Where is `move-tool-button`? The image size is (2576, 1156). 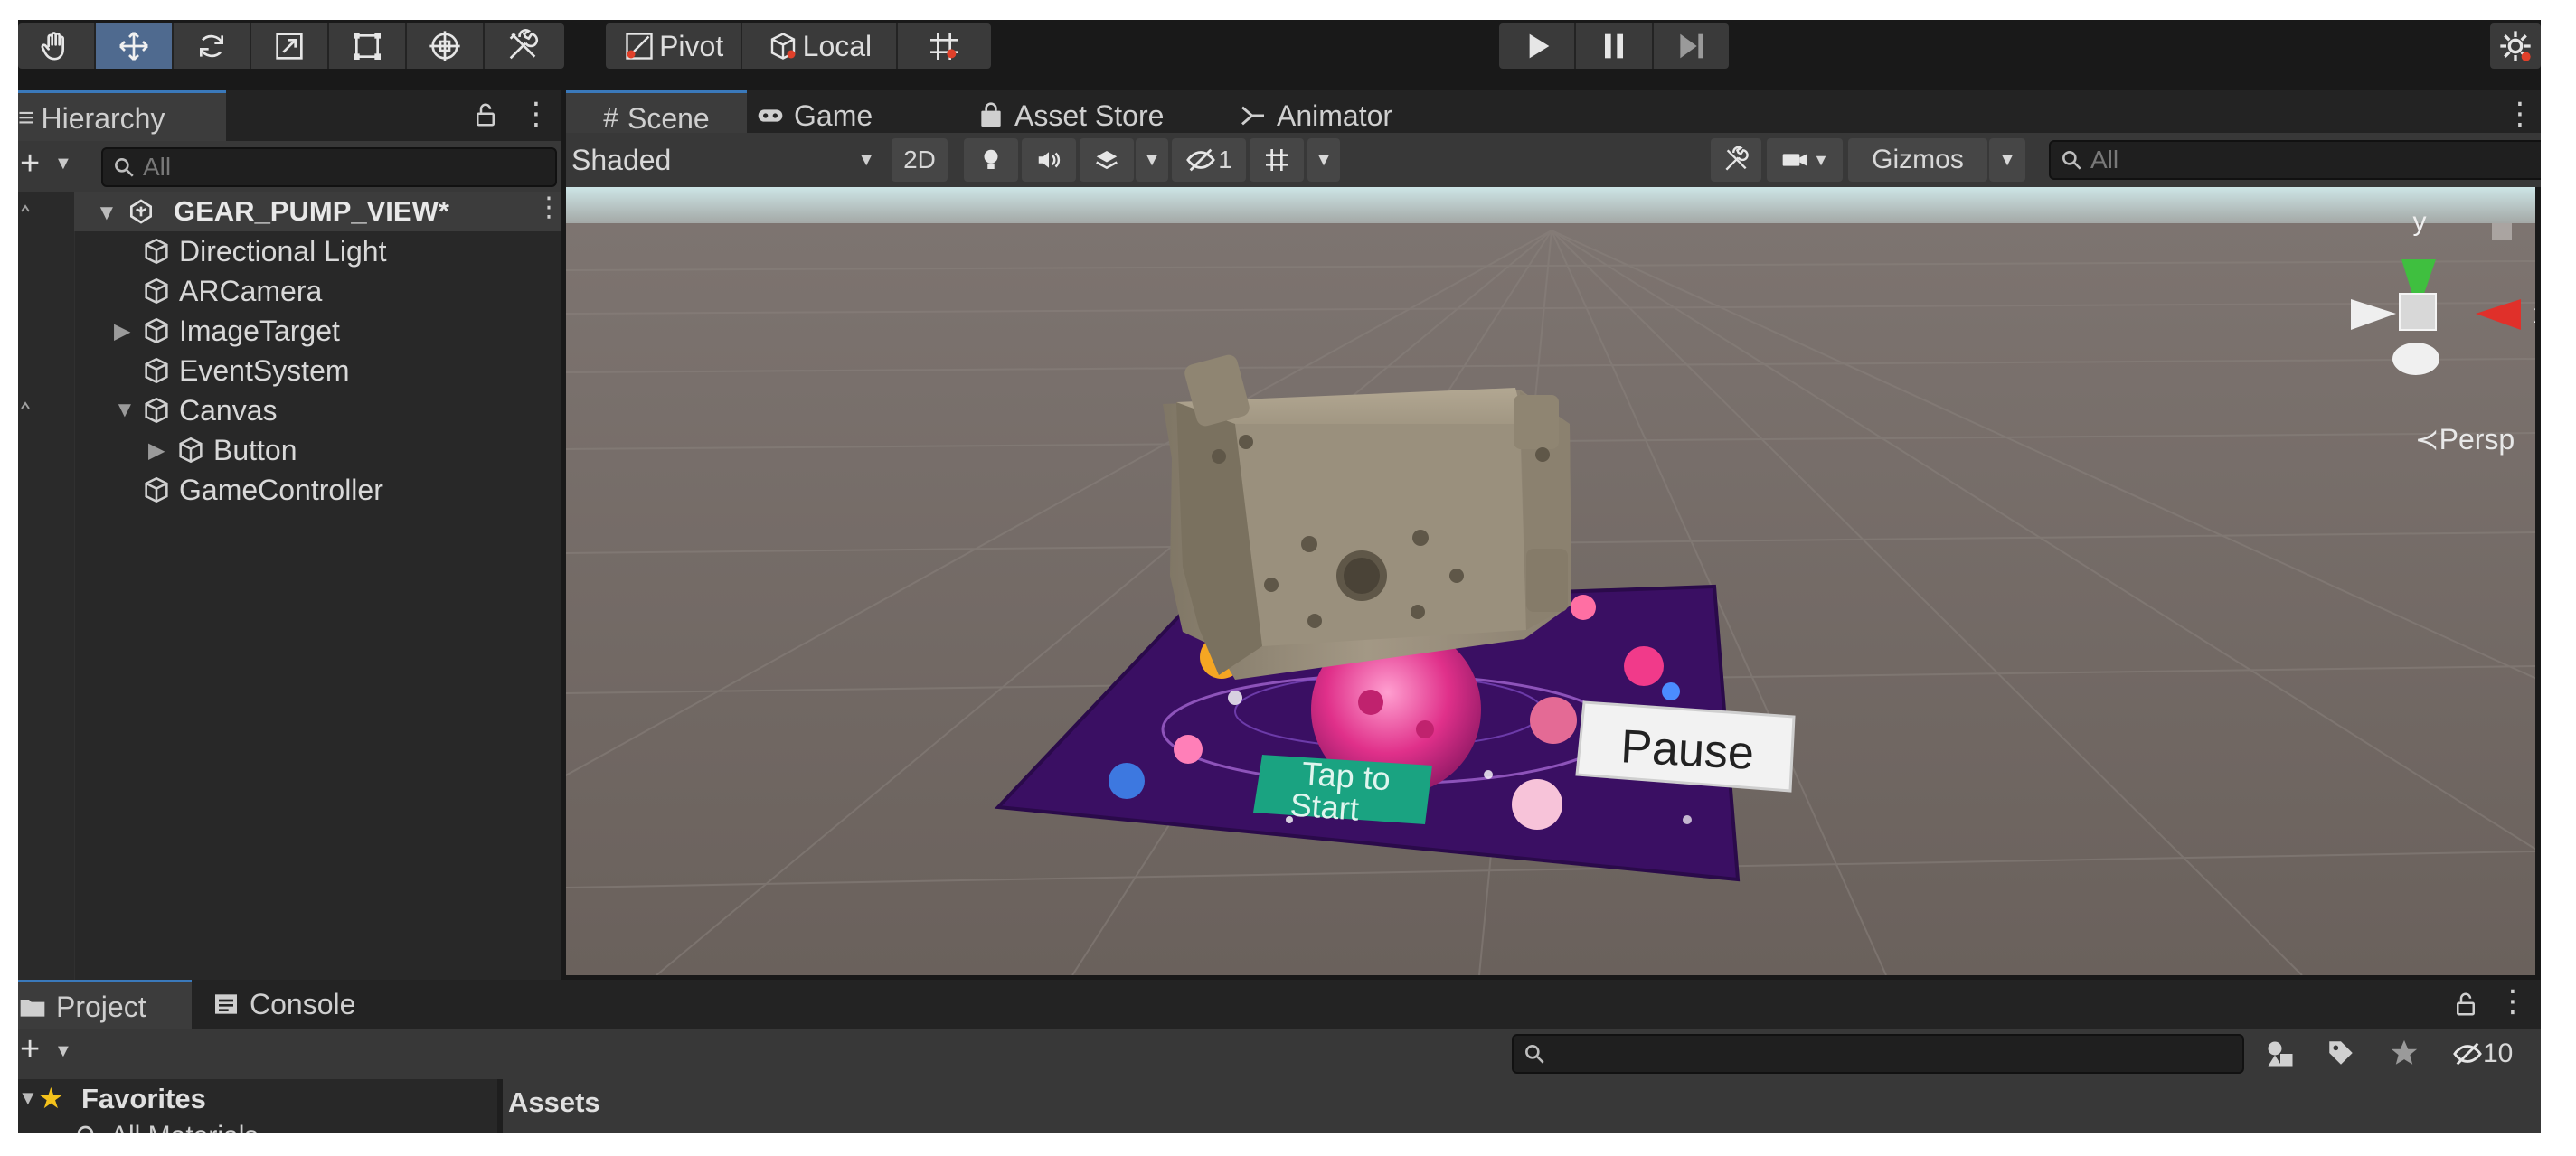
move-tool-button is located at coordinates (135, 46).